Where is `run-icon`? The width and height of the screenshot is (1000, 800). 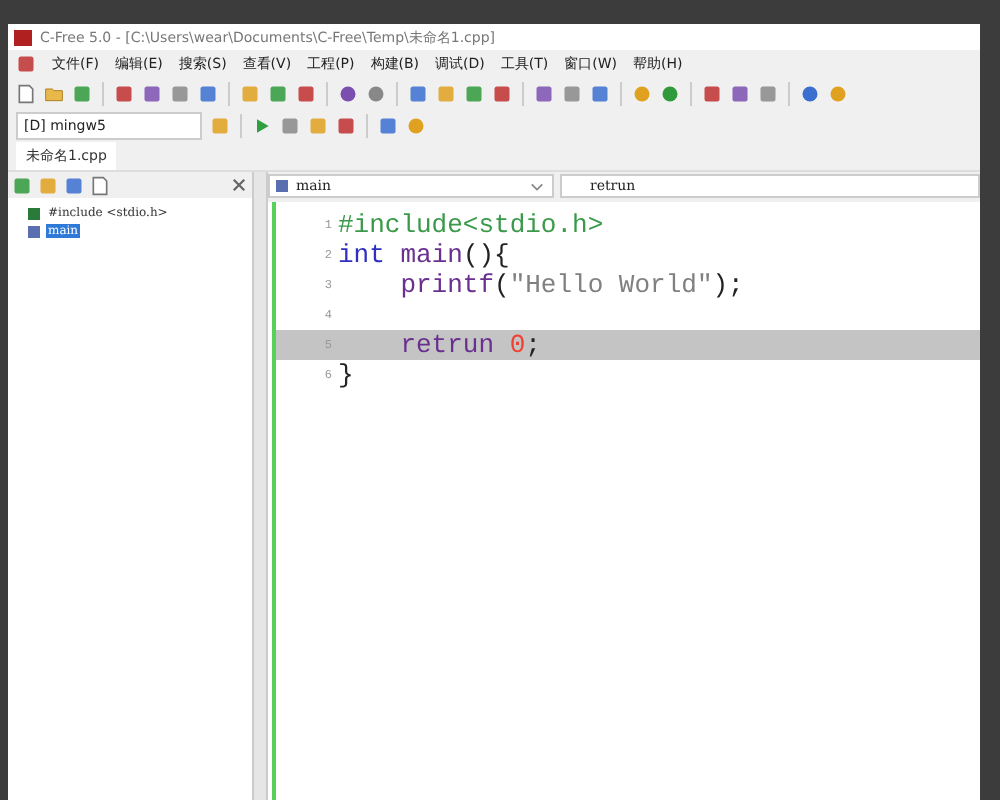 run-icon is located at coordinates (262, 126).